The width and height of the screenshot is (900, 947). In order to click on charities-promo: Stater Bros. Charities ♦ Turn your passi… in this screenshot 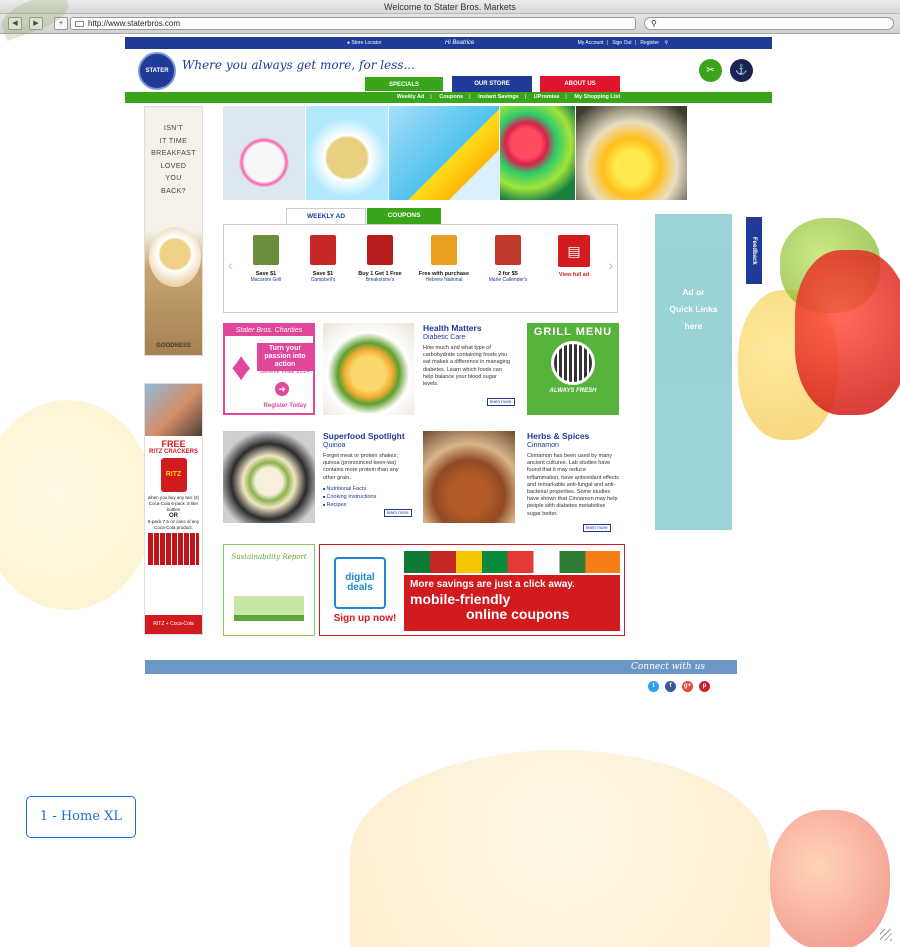, I will do `click(269, 369)`.